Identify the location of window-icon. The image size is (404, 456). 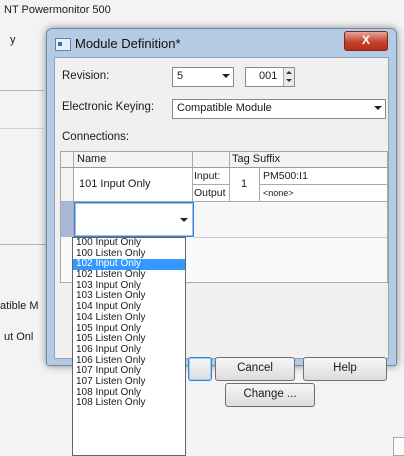
(63, 44).